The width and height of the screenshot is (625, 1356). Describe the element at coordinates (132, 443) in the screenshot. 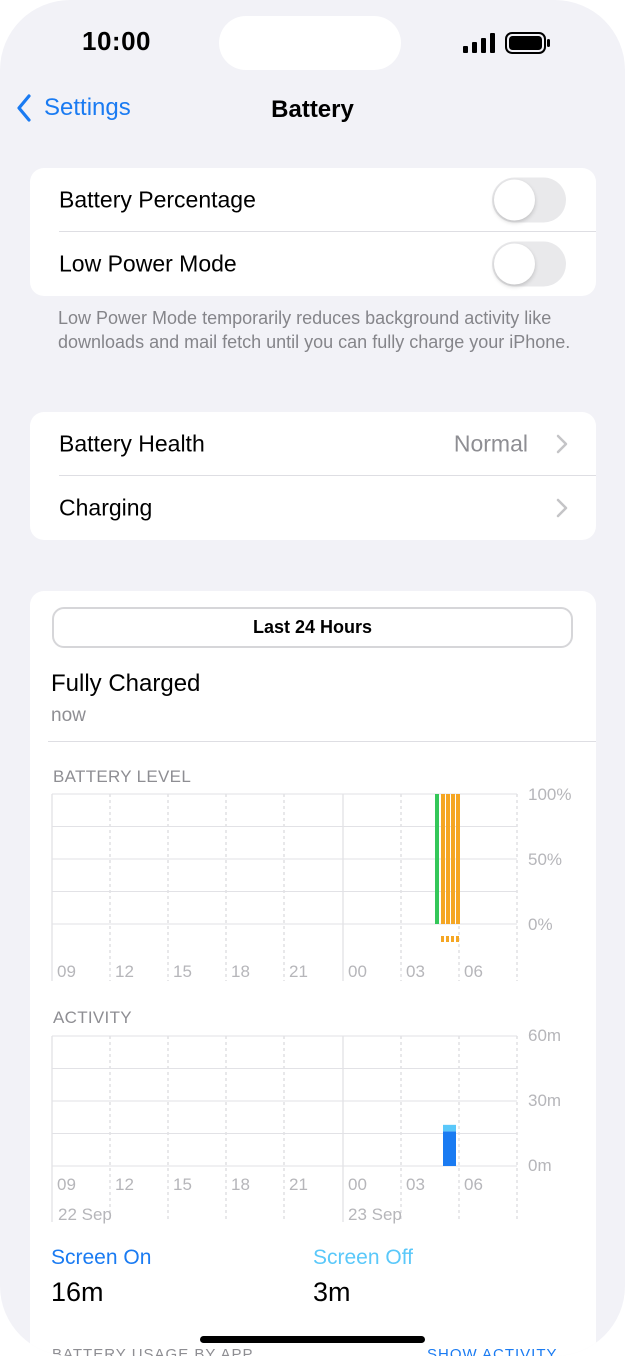

I see `battery-health-label: Battery Health` at that location.